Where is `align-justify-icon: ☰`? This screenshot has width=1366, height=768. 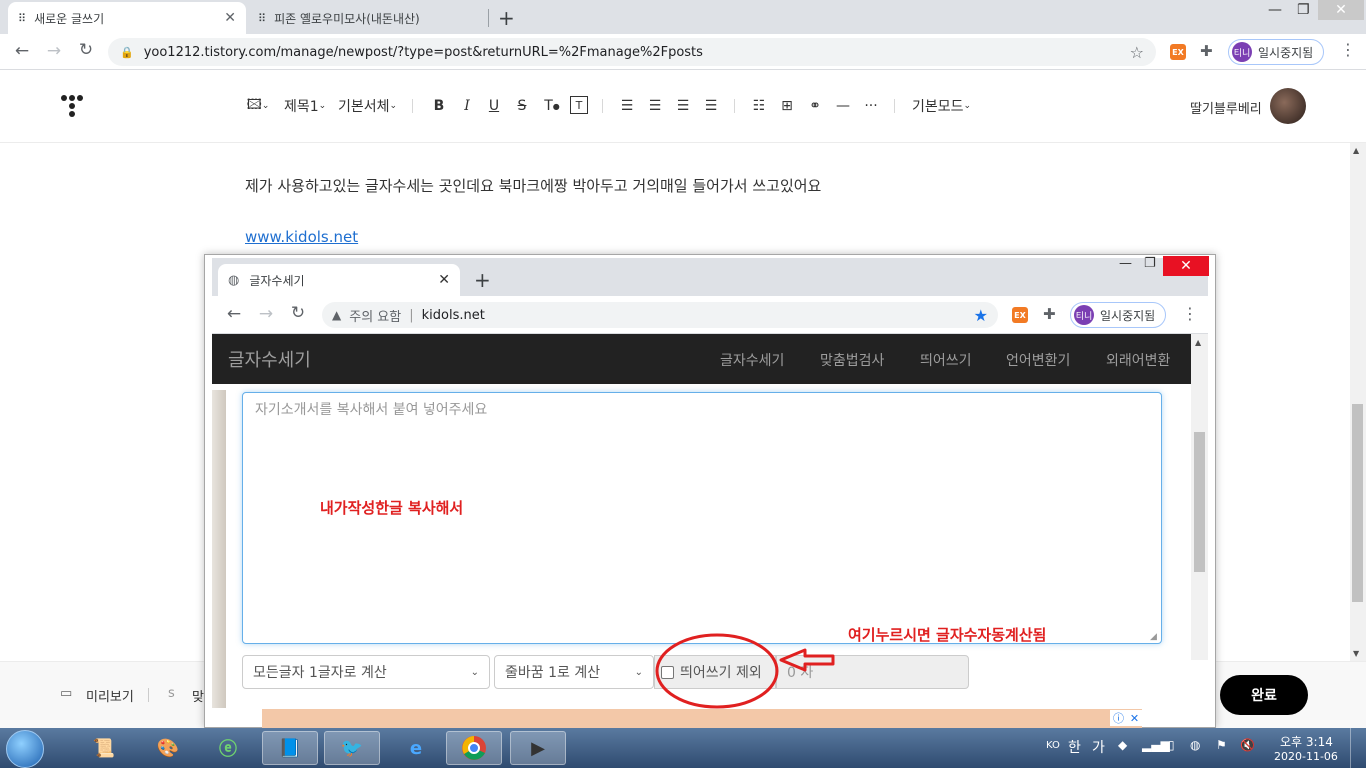 align-justify-icon: ☰ is located at coordinates (711, 106).